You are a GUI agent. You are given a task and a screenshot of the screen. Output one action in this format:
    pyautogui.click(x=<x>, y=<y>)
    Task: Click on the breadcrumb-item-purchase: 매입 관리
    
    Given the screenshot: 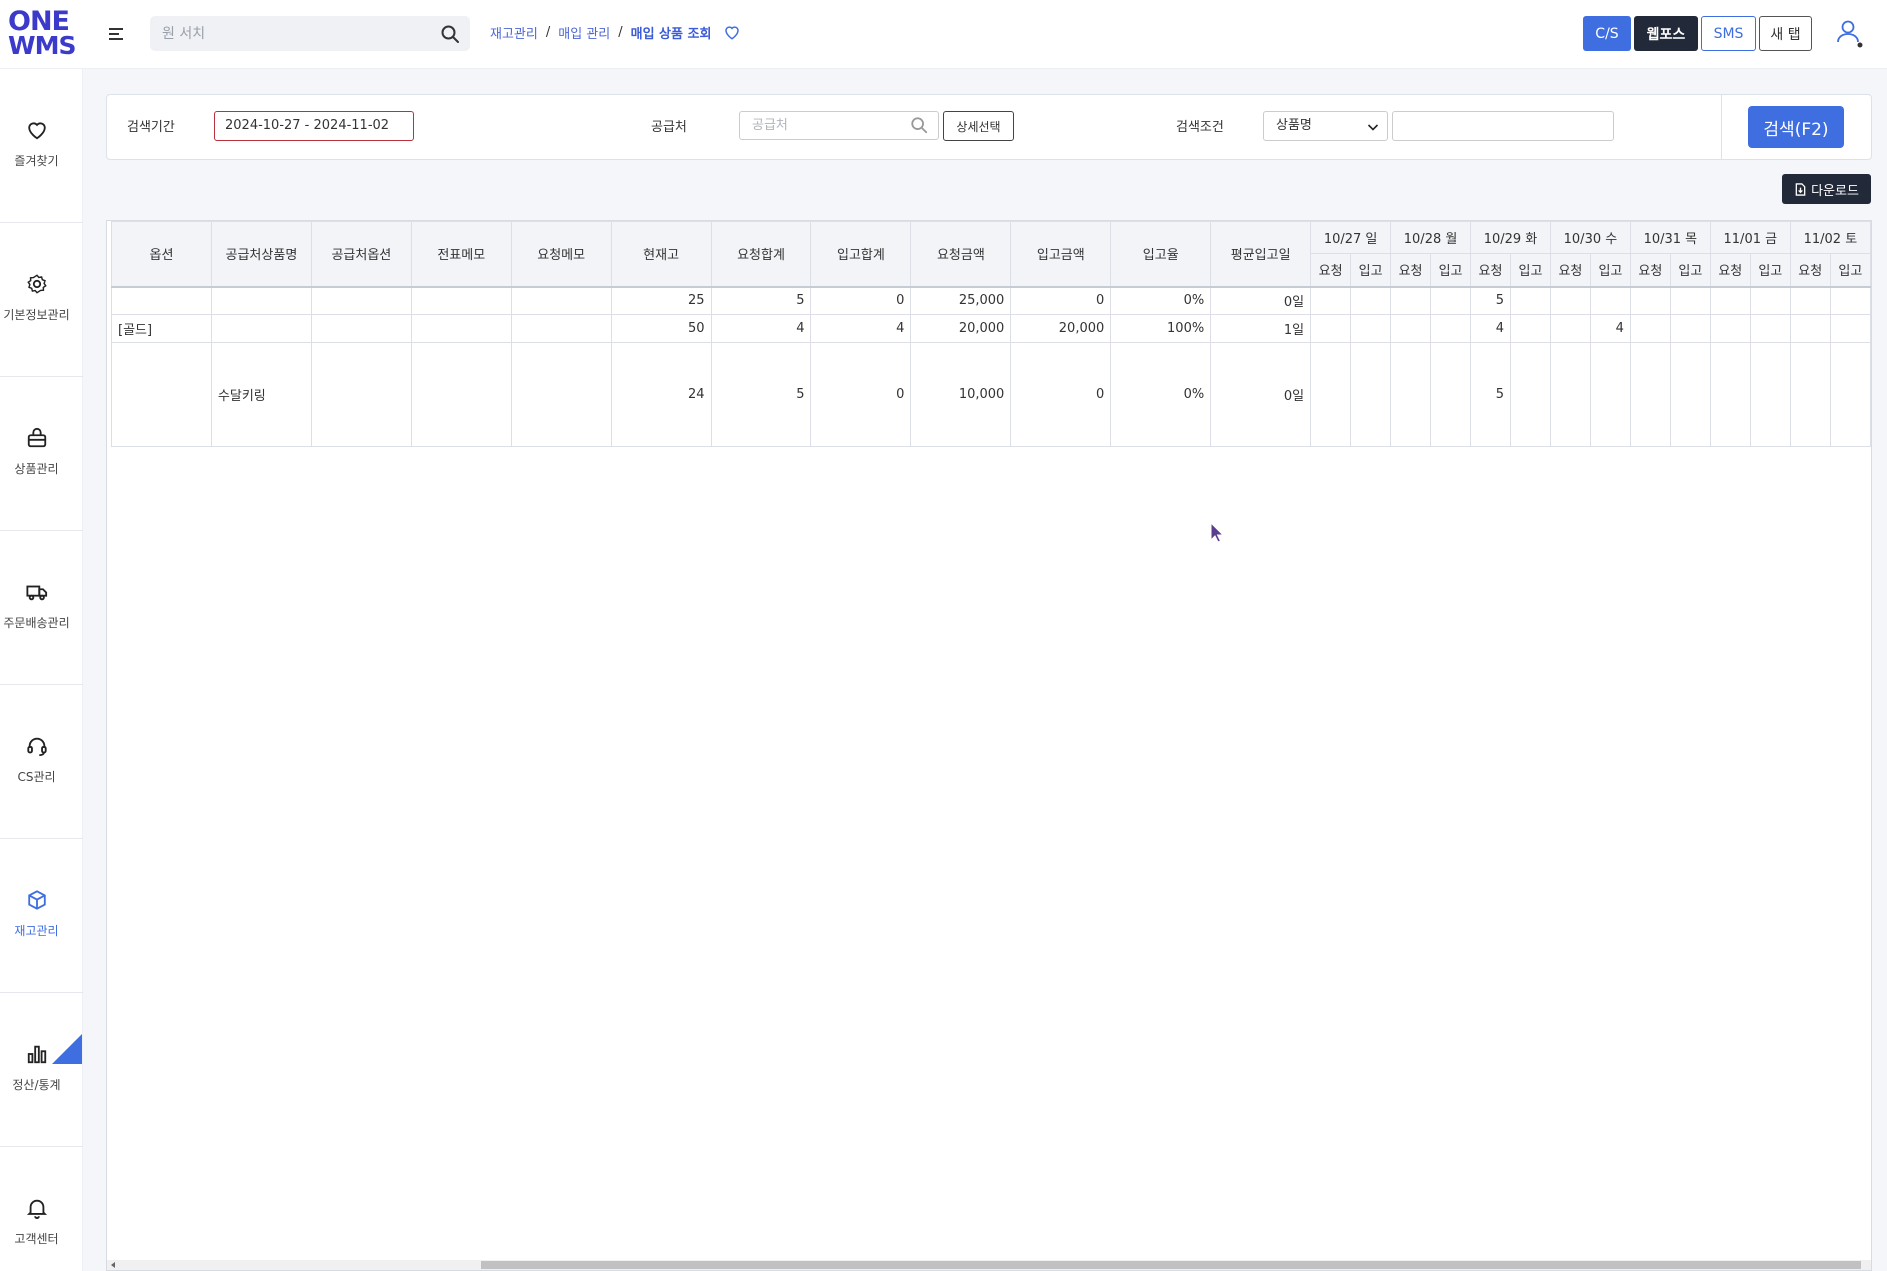 What is the action you would take?
    pyautogui.click(x=584, y=32)
    